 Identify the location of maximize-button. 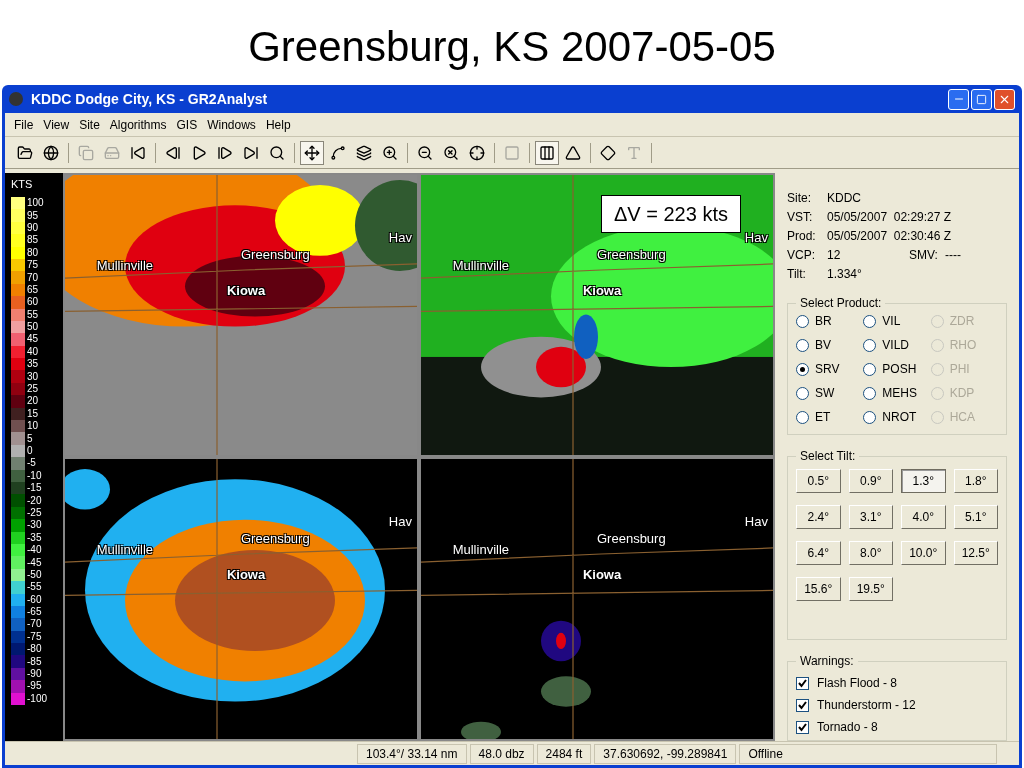
(981, 99).